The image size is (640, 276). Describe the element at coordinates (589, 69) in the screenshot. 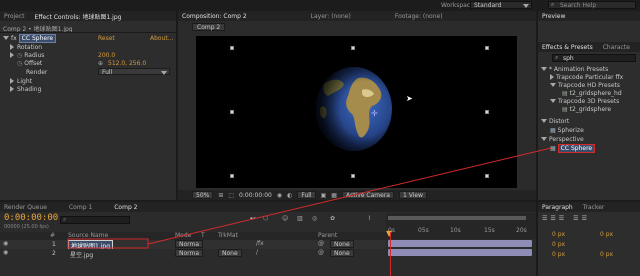

I see `tree-item: * Animation Presets` at that location.